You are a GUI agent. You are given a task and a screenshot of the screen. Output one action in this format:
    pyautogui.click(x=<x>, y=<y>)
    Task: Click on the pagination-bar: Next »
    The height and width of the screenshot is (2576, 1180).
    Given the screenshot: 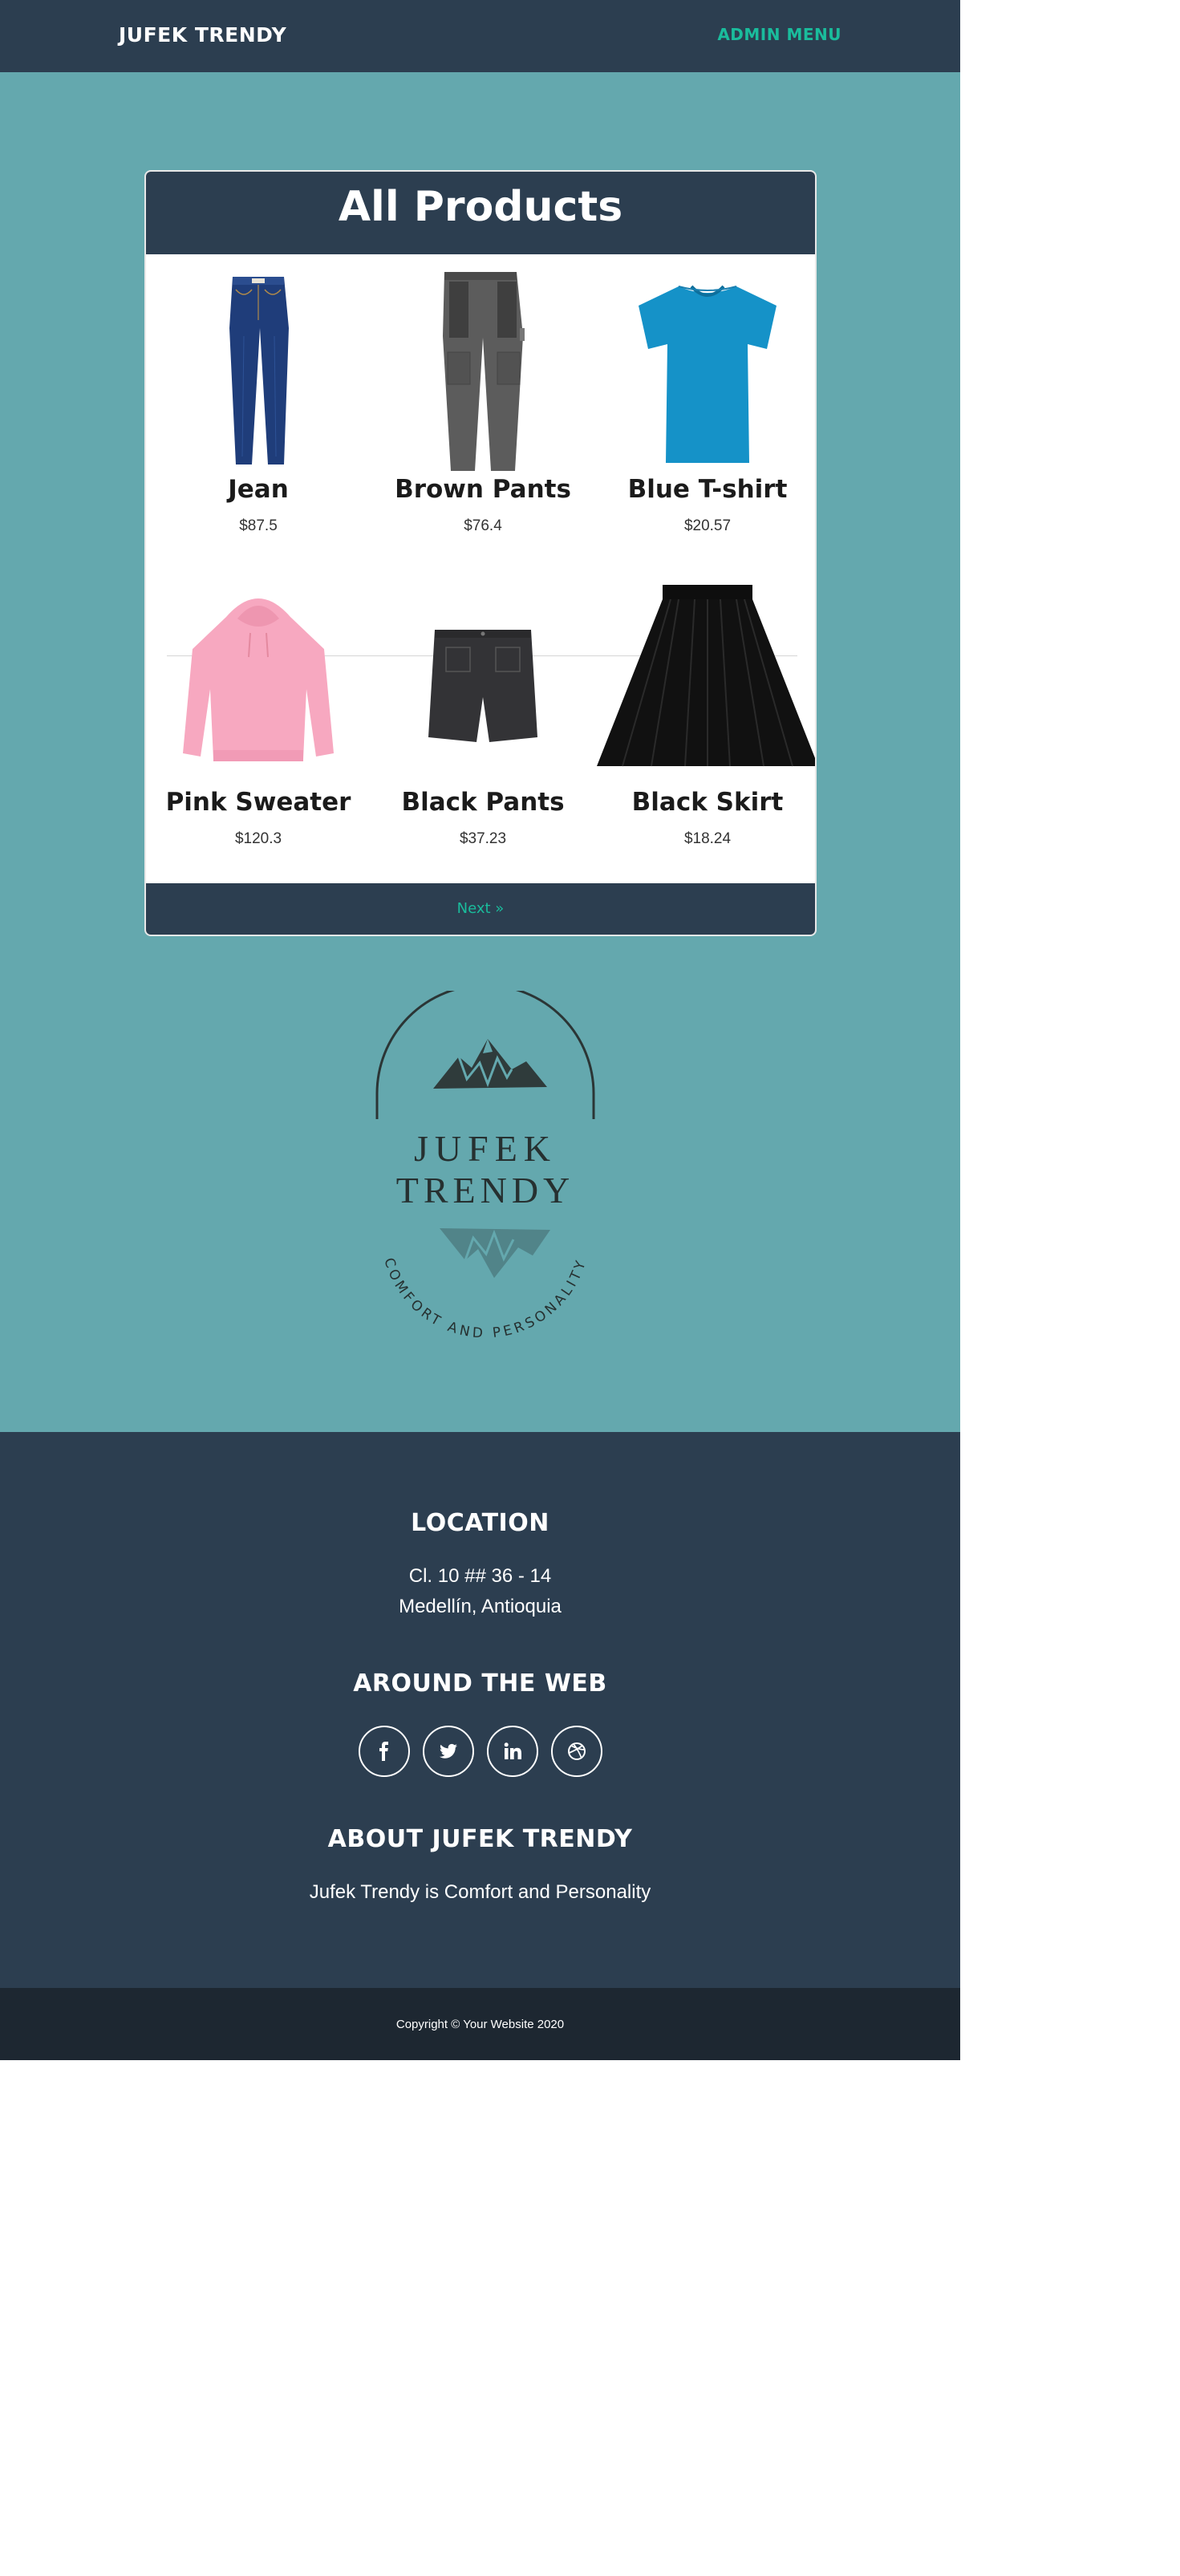 What is the action you would take?
    pyautogui.click(x=481, y=909)
    